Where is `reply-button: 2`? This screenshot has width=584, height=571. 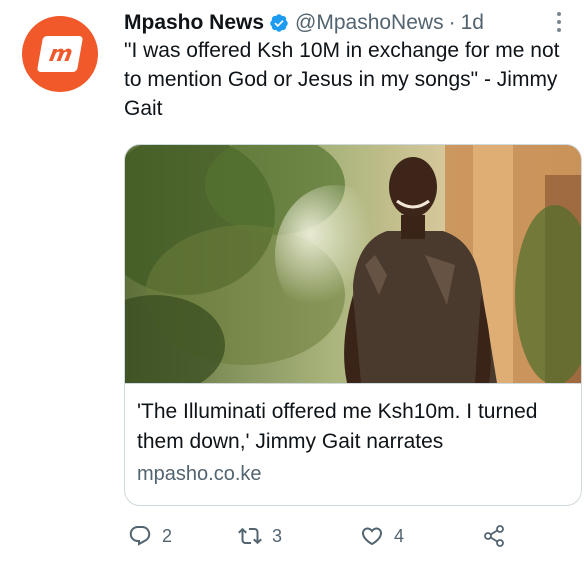 reply-button: 2 is located at coordinates (150, 536).